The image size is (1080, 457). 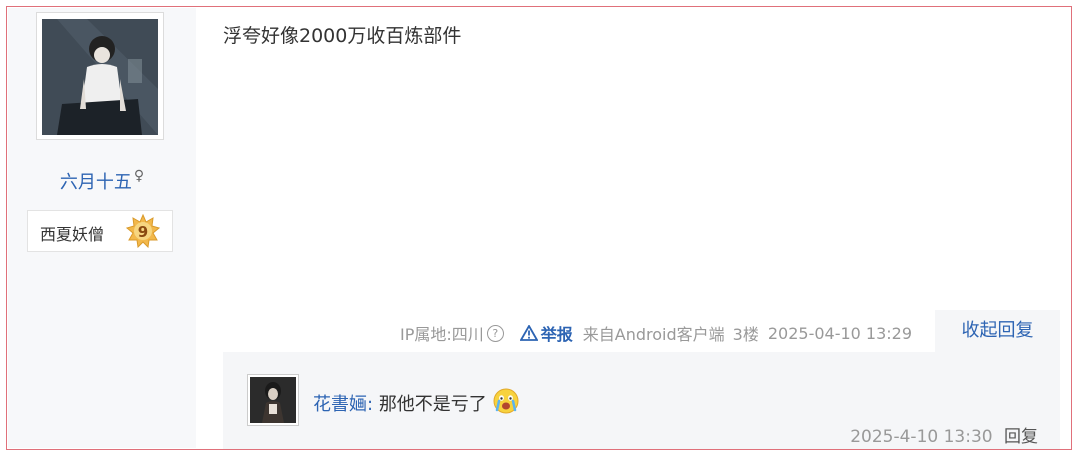 What do you see at coordinates (840, 333) in the screenshot?
I see `post-time: 2025-04-10 13:29` at bounding box center [840, 333].